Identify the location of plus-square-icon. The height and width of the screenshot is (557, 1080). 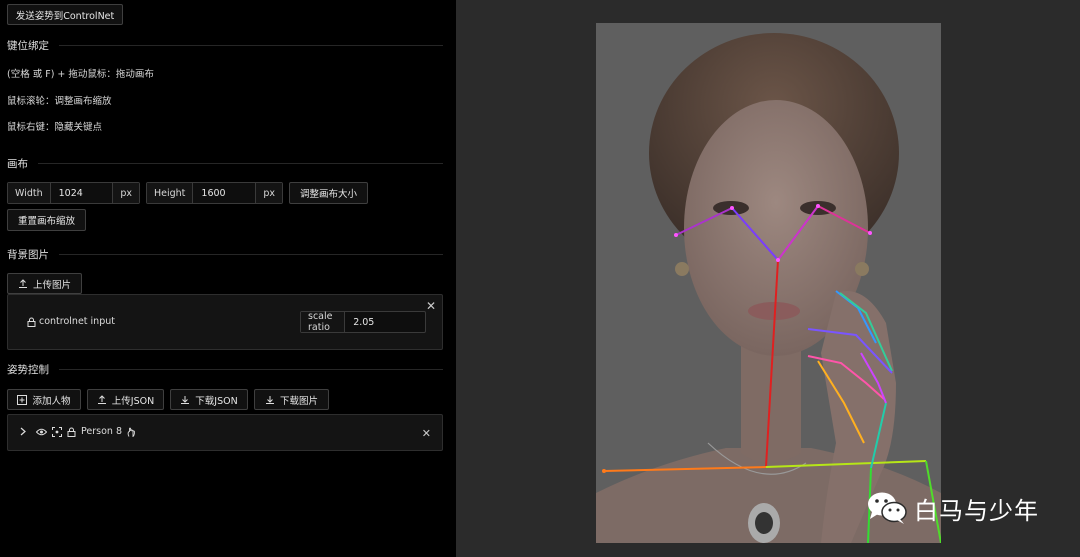
(22, 399).